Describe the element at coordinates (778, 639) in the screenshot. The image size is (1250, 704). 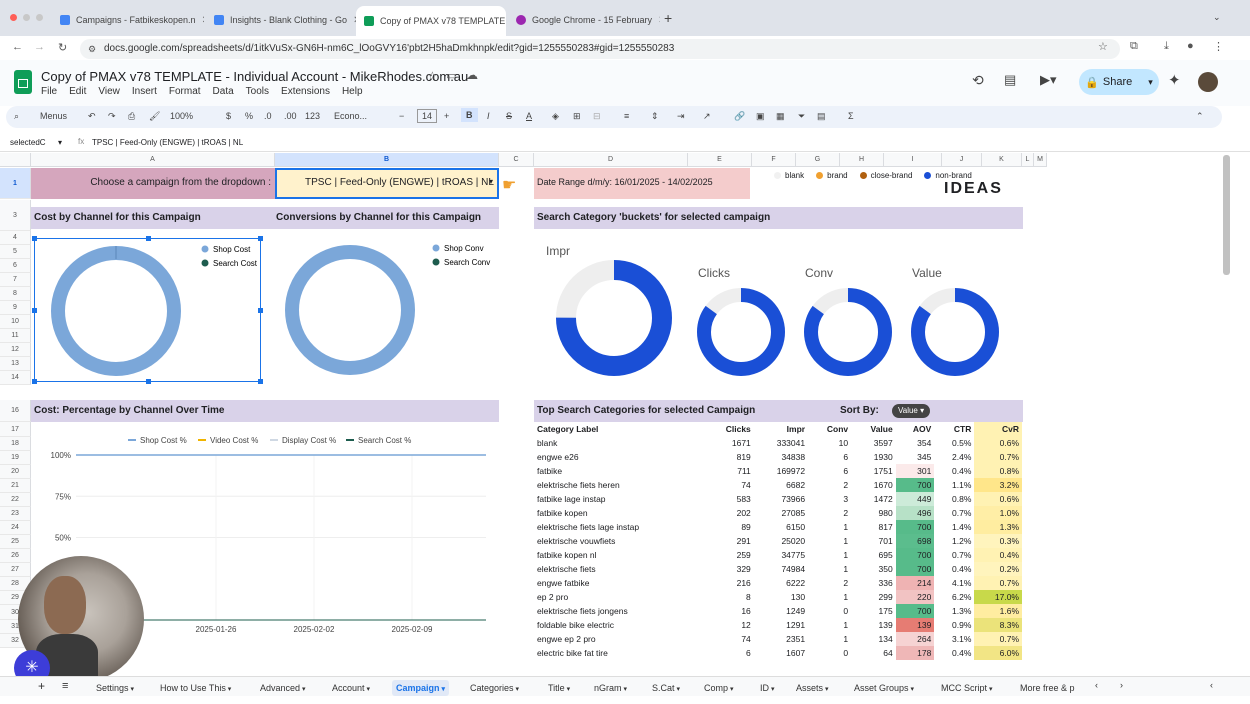
I see `table-row: engwe ep 2 pro 74 2351 1 134 264 3.1% 0.7%` at that location.